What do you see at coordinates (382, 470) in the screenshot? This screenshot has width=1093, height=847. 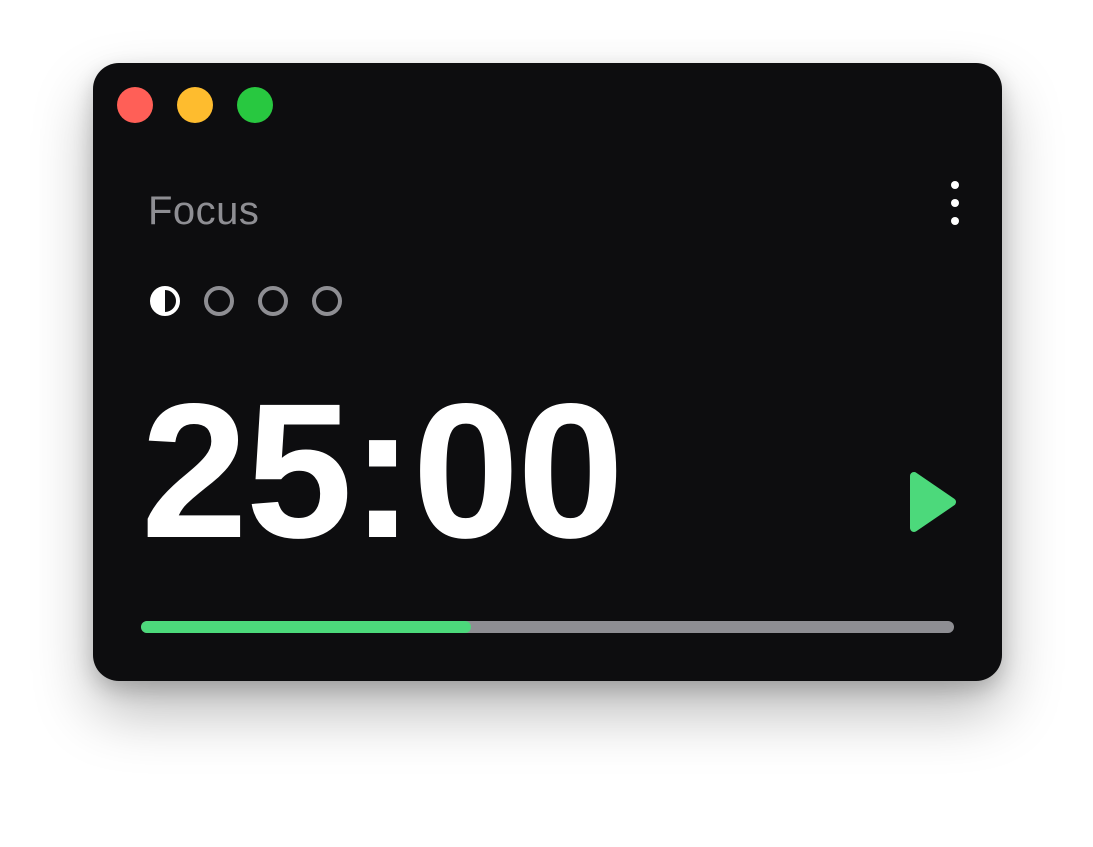 I see `timer-display: 25:00` at bounding box center [382, 470].